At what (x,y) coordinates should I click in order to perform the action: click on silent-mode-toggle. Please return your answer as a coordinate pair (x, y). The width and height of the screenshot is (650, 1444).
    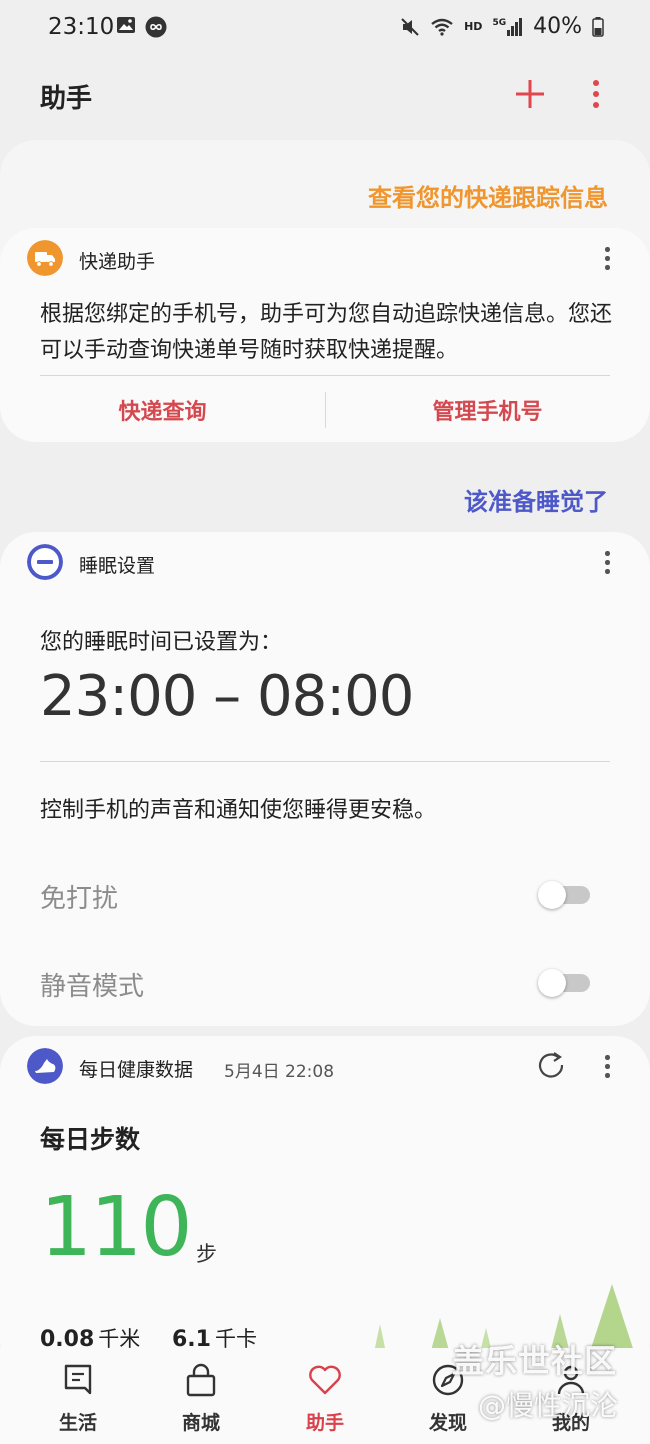
    Looking at the image, I should click on (564, 983).